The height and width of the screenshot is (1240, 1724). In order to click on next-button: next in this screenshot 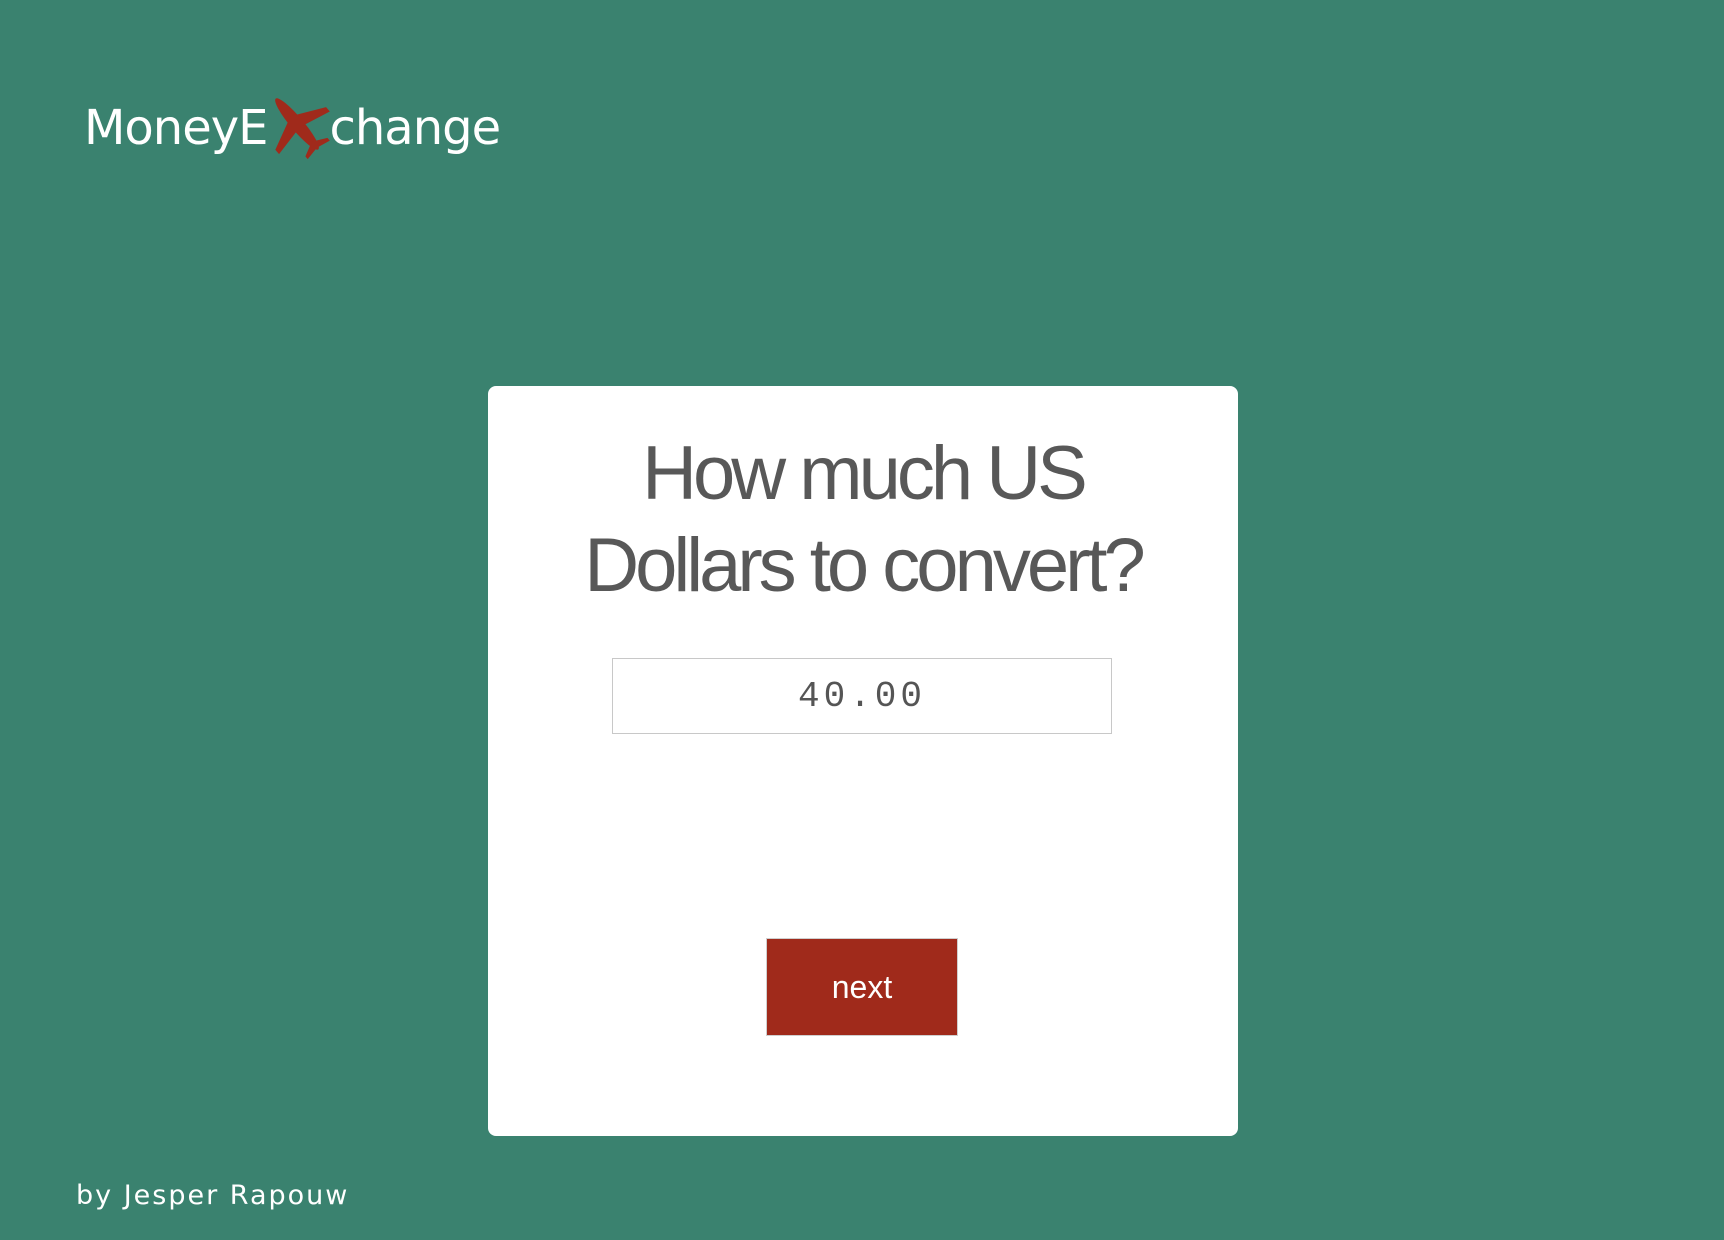, I will do `click(862, 987)`.